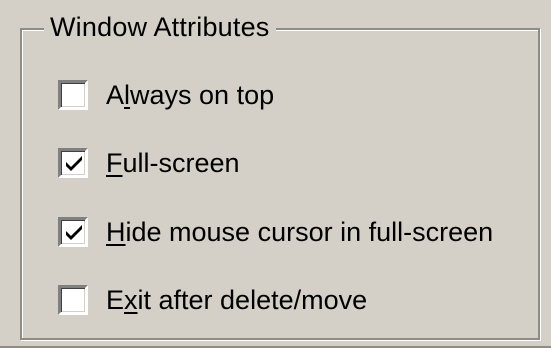 This screenshot has height=358, width=551. What do you see at coordinates (73, 300) in the screenshot?
I see `exit-after-delete-checkbox` at bounding box center [73, 300].